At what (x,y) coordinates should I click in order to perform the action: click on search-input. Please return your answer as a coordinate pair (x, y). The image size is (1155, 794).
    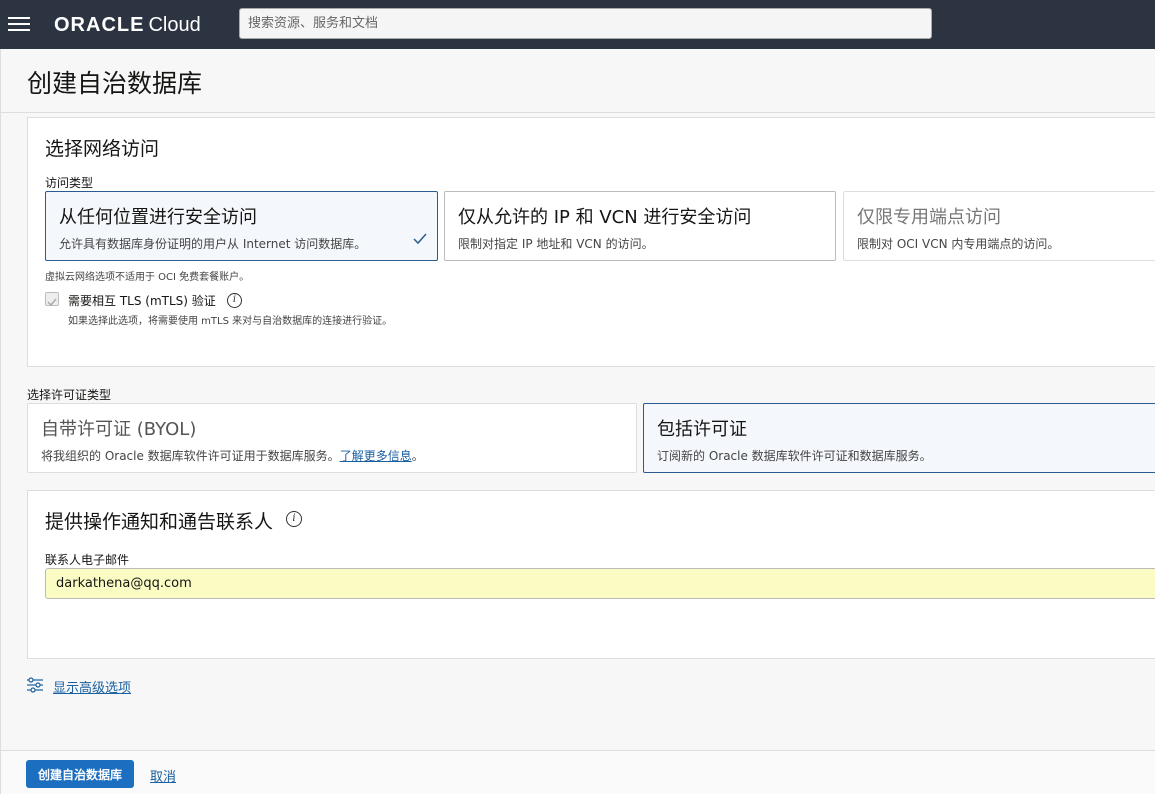
    Looking at the image, I should click on (585, 23).